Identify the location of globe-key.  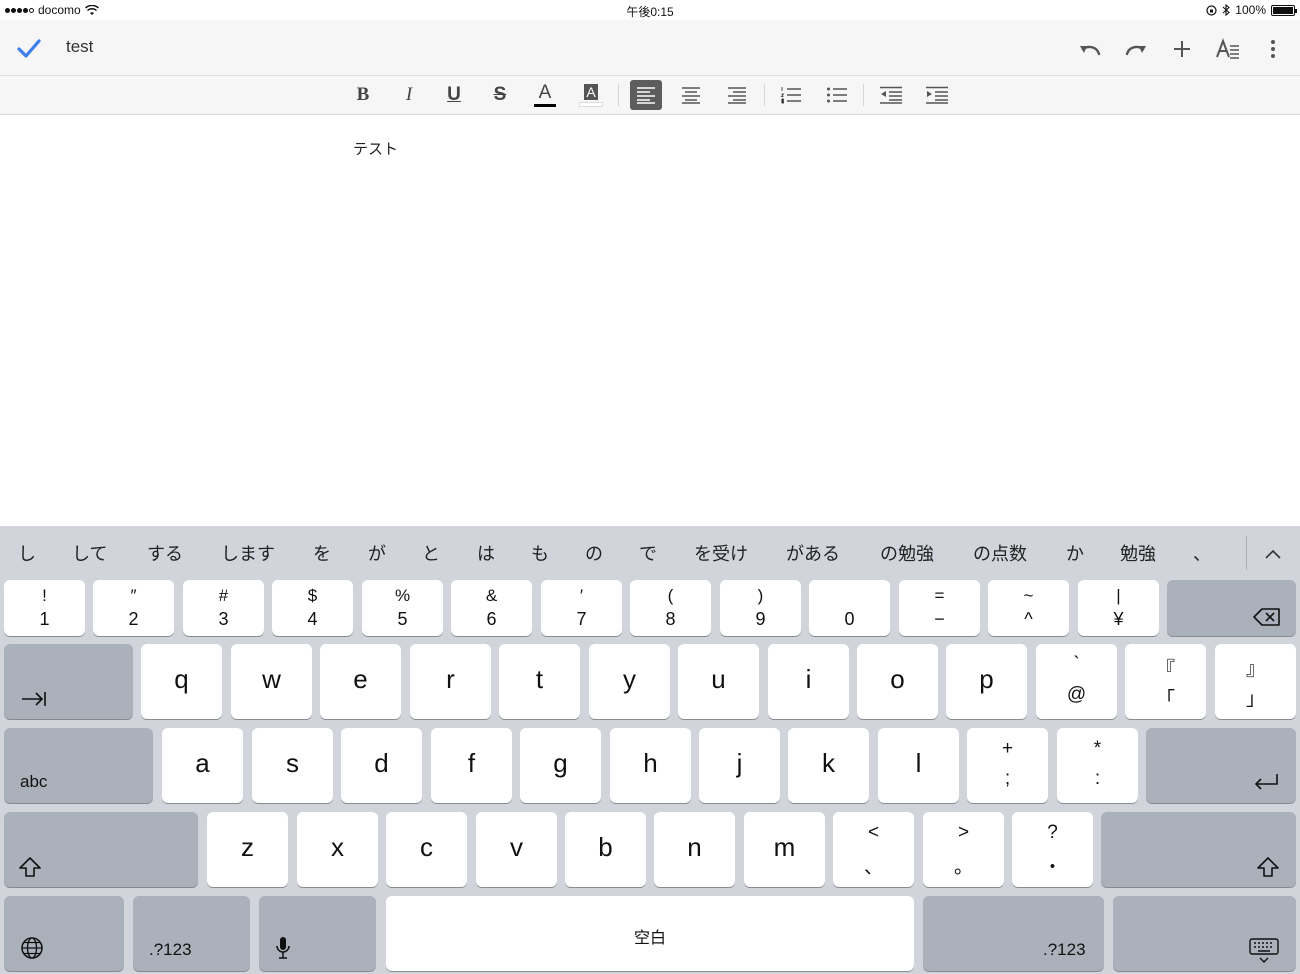
(64, 933).